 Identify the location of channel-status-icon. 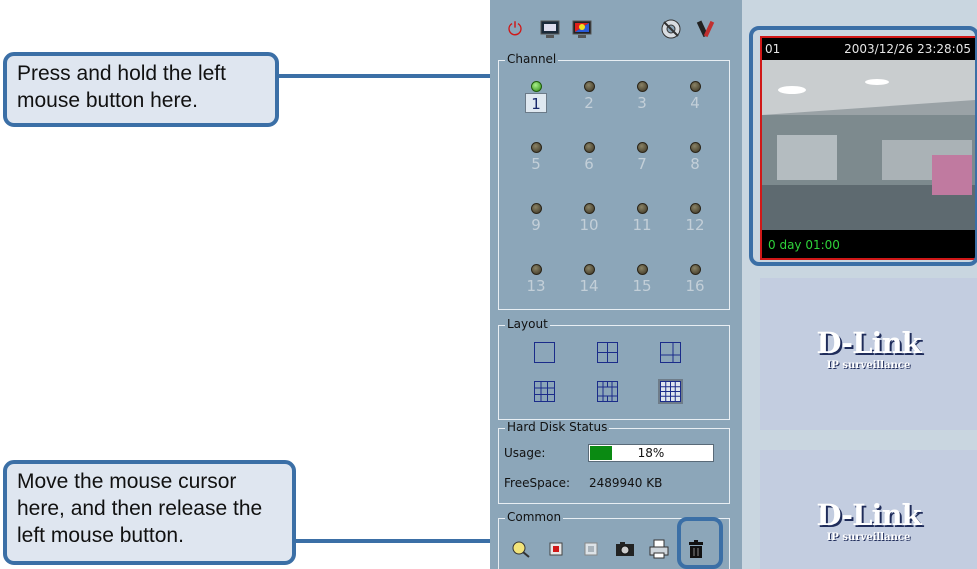
(536, 86).